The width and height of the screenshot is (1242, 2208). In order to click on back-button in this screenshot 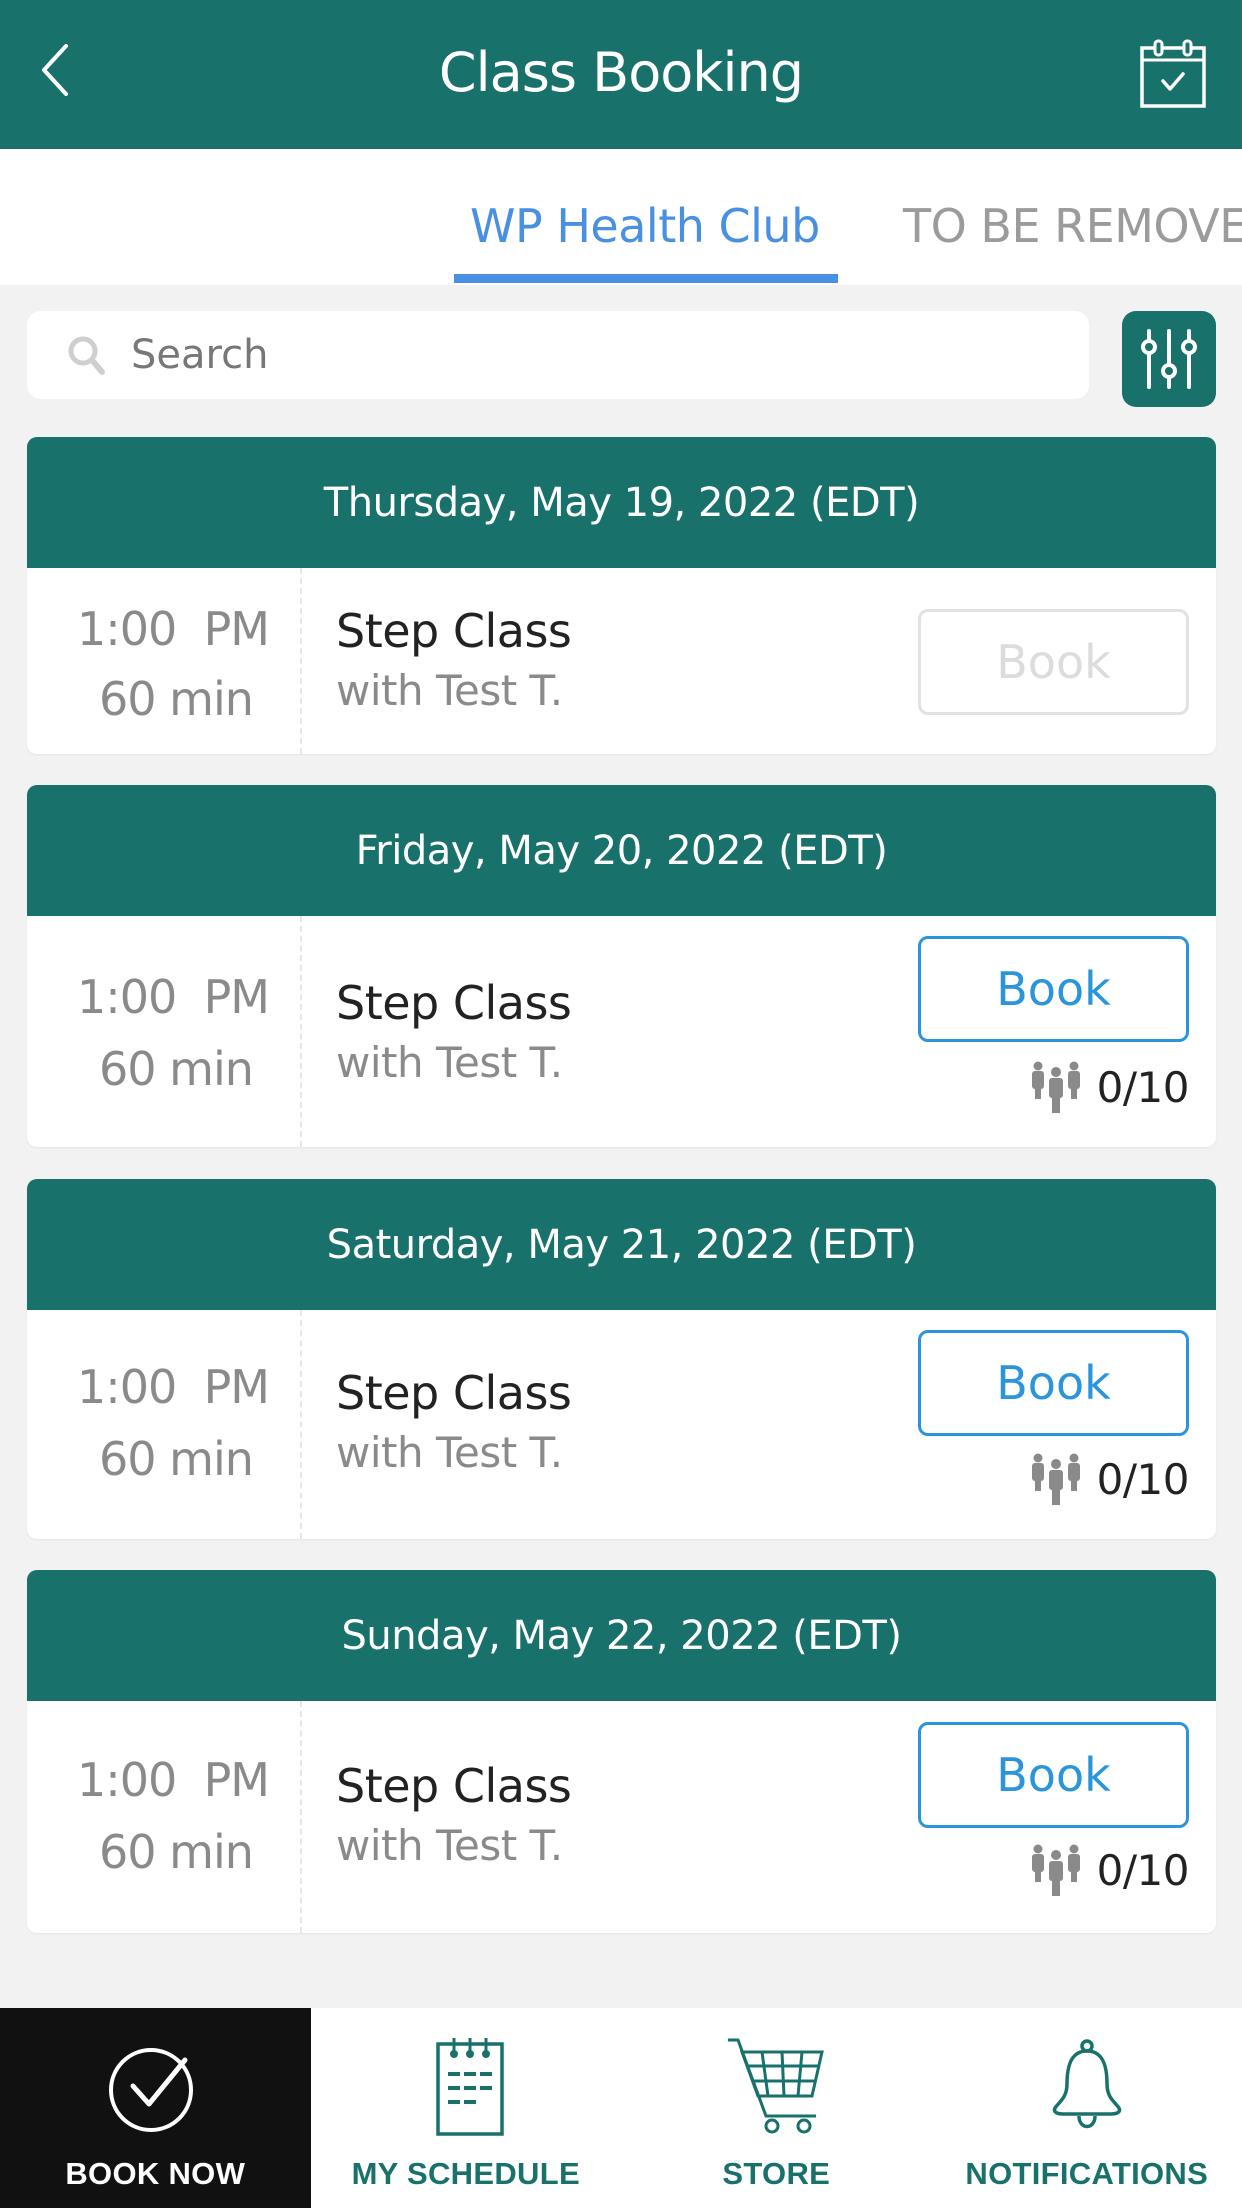, I will do `click(56, 68)`.